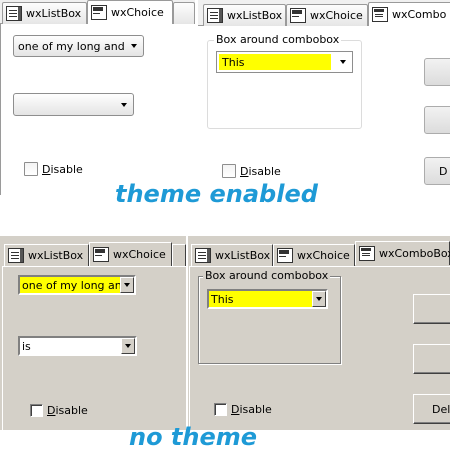  Describe the element at coordinates (193, 437) in the screenshot. I see `caption-no-theme: no theme` at that location.